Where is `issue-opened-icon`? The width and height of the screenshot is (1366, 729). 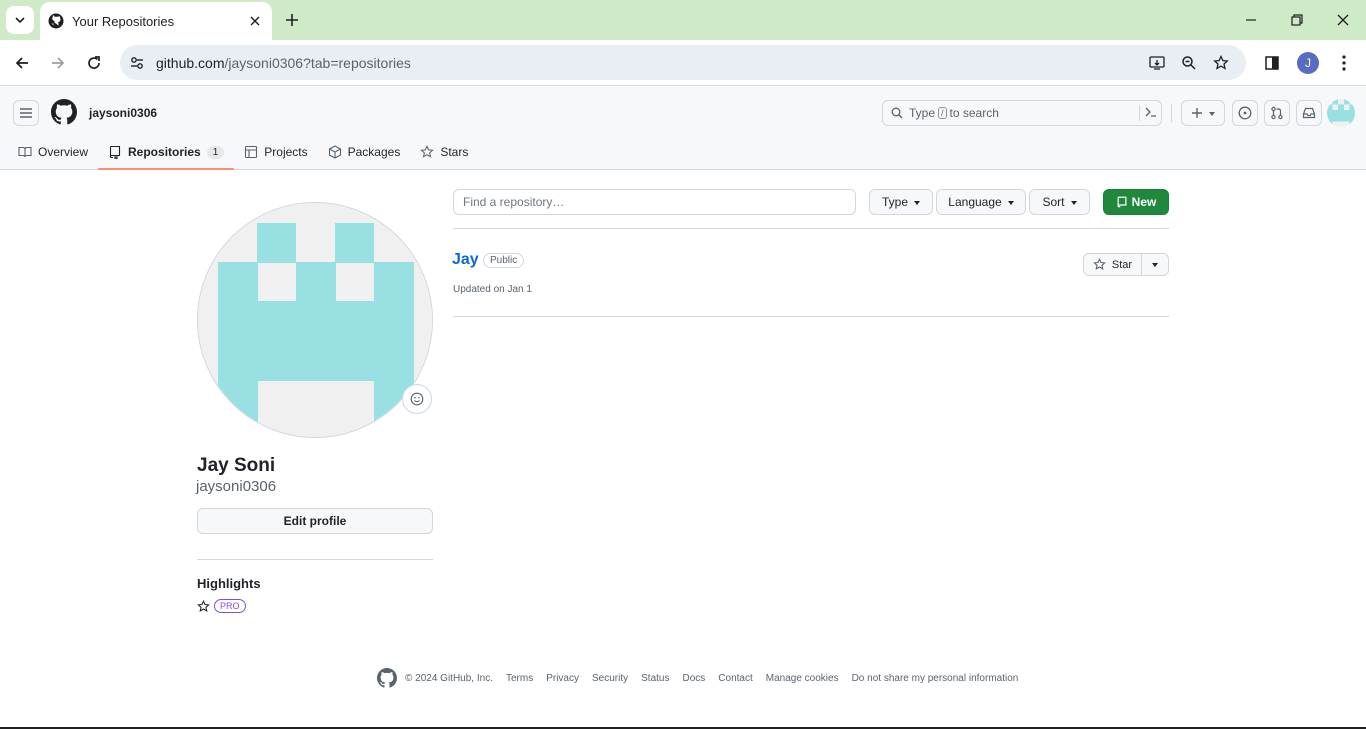 issue-opened-icon is located at coordinates (1245, 113).